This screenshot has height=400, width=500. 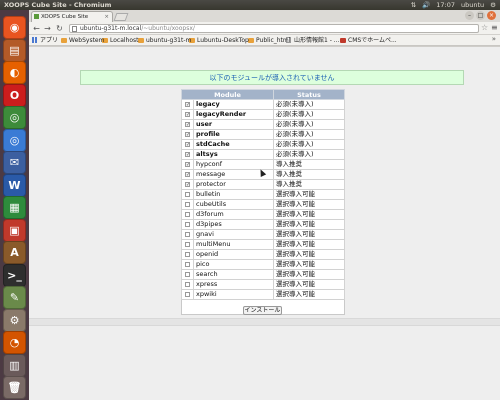 What do you see at coordinates (269, 40) in the screenshot?
I see `bookmark-item: Public_html` at bounding box center [269, 40].